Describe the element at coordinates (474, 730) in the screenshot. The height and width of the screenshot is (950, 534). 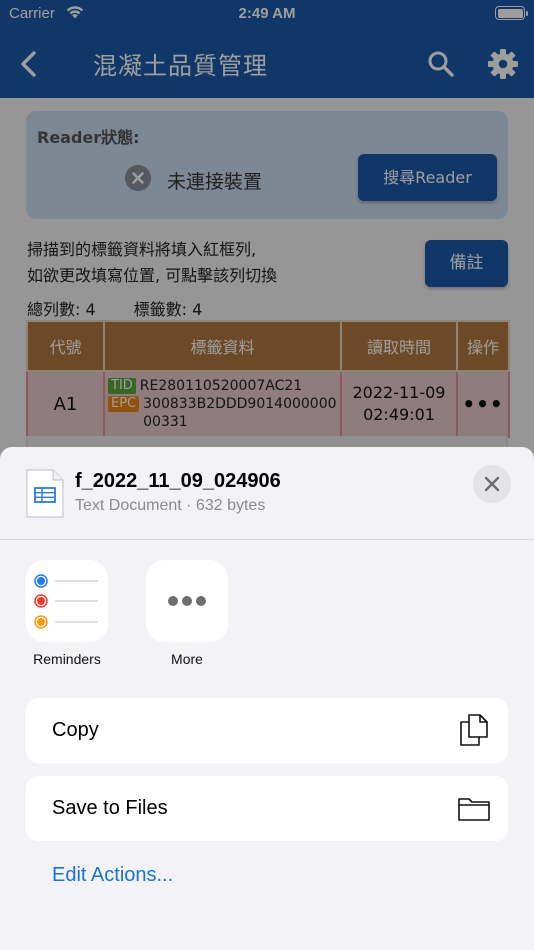
I see `copy-icon` at that location.